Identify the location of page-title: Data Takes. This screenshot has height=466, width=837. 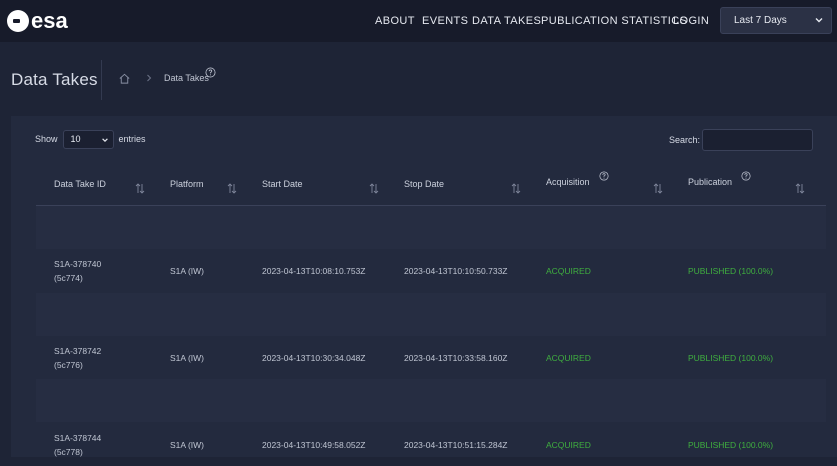
(54, 79).